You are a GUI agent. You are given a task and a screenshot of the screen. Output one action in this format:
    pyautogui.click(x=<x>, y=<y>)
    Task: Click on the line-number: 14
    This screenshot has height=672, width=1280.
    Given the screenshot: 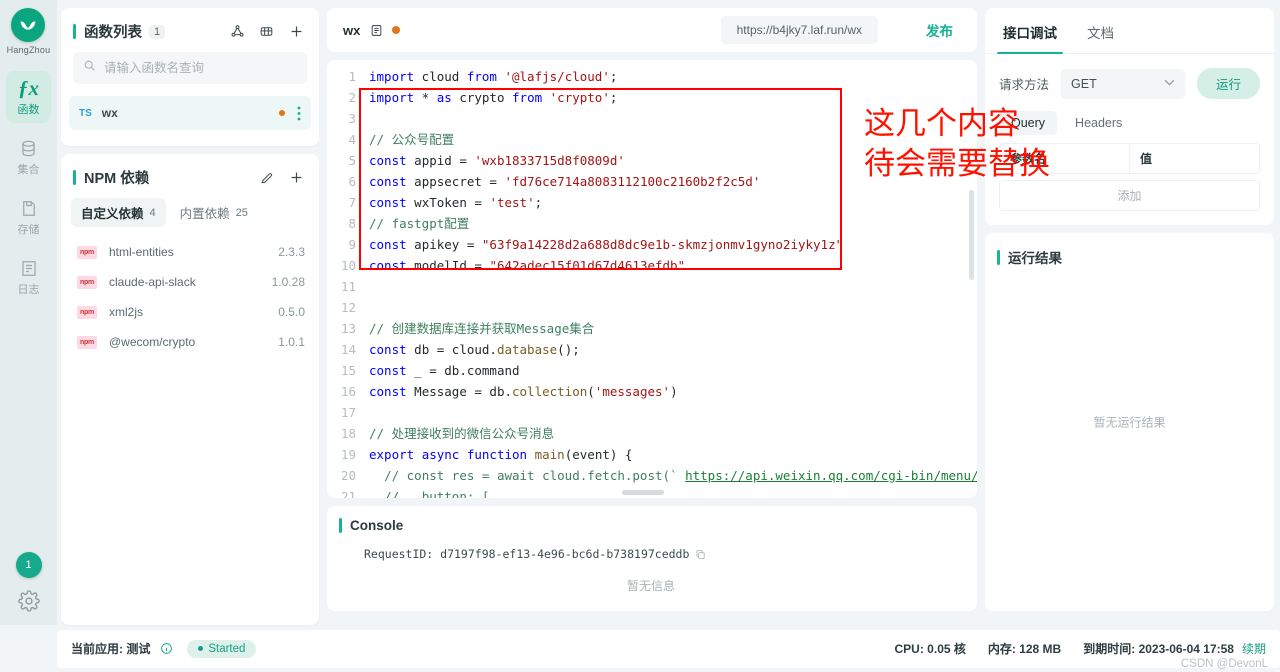 What is the action you would take?
    pyautogui.click(x=348, y=349)
    